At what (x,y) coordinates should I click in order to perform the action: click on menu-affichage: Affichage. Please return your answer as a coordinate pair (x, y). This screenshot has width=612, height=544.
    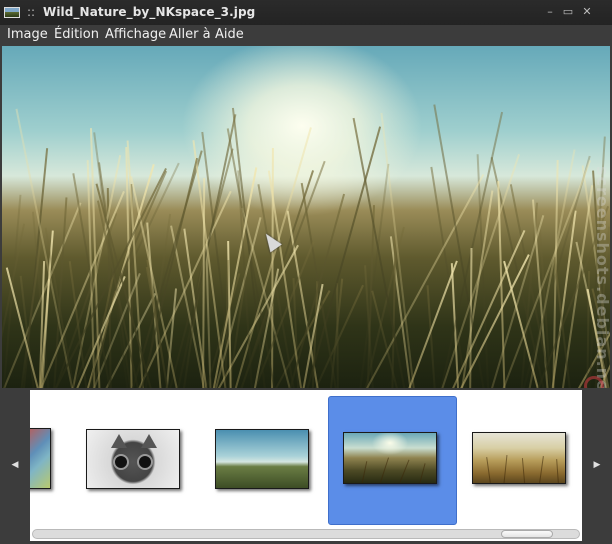
    Looking at the image, I should click on (135, 34).